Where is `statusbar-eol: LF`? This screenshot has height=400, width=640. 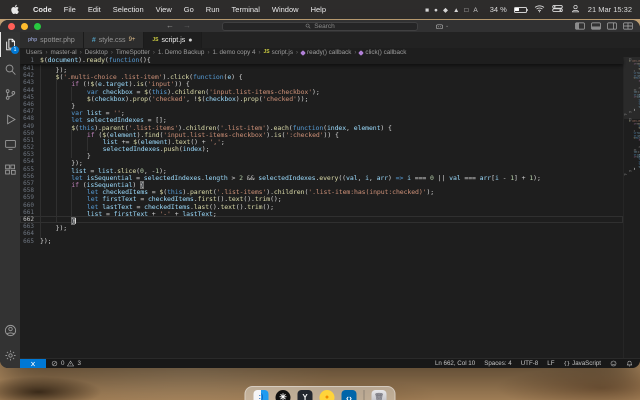
statusbar-eol: LF is located at coordinates (550, 363).